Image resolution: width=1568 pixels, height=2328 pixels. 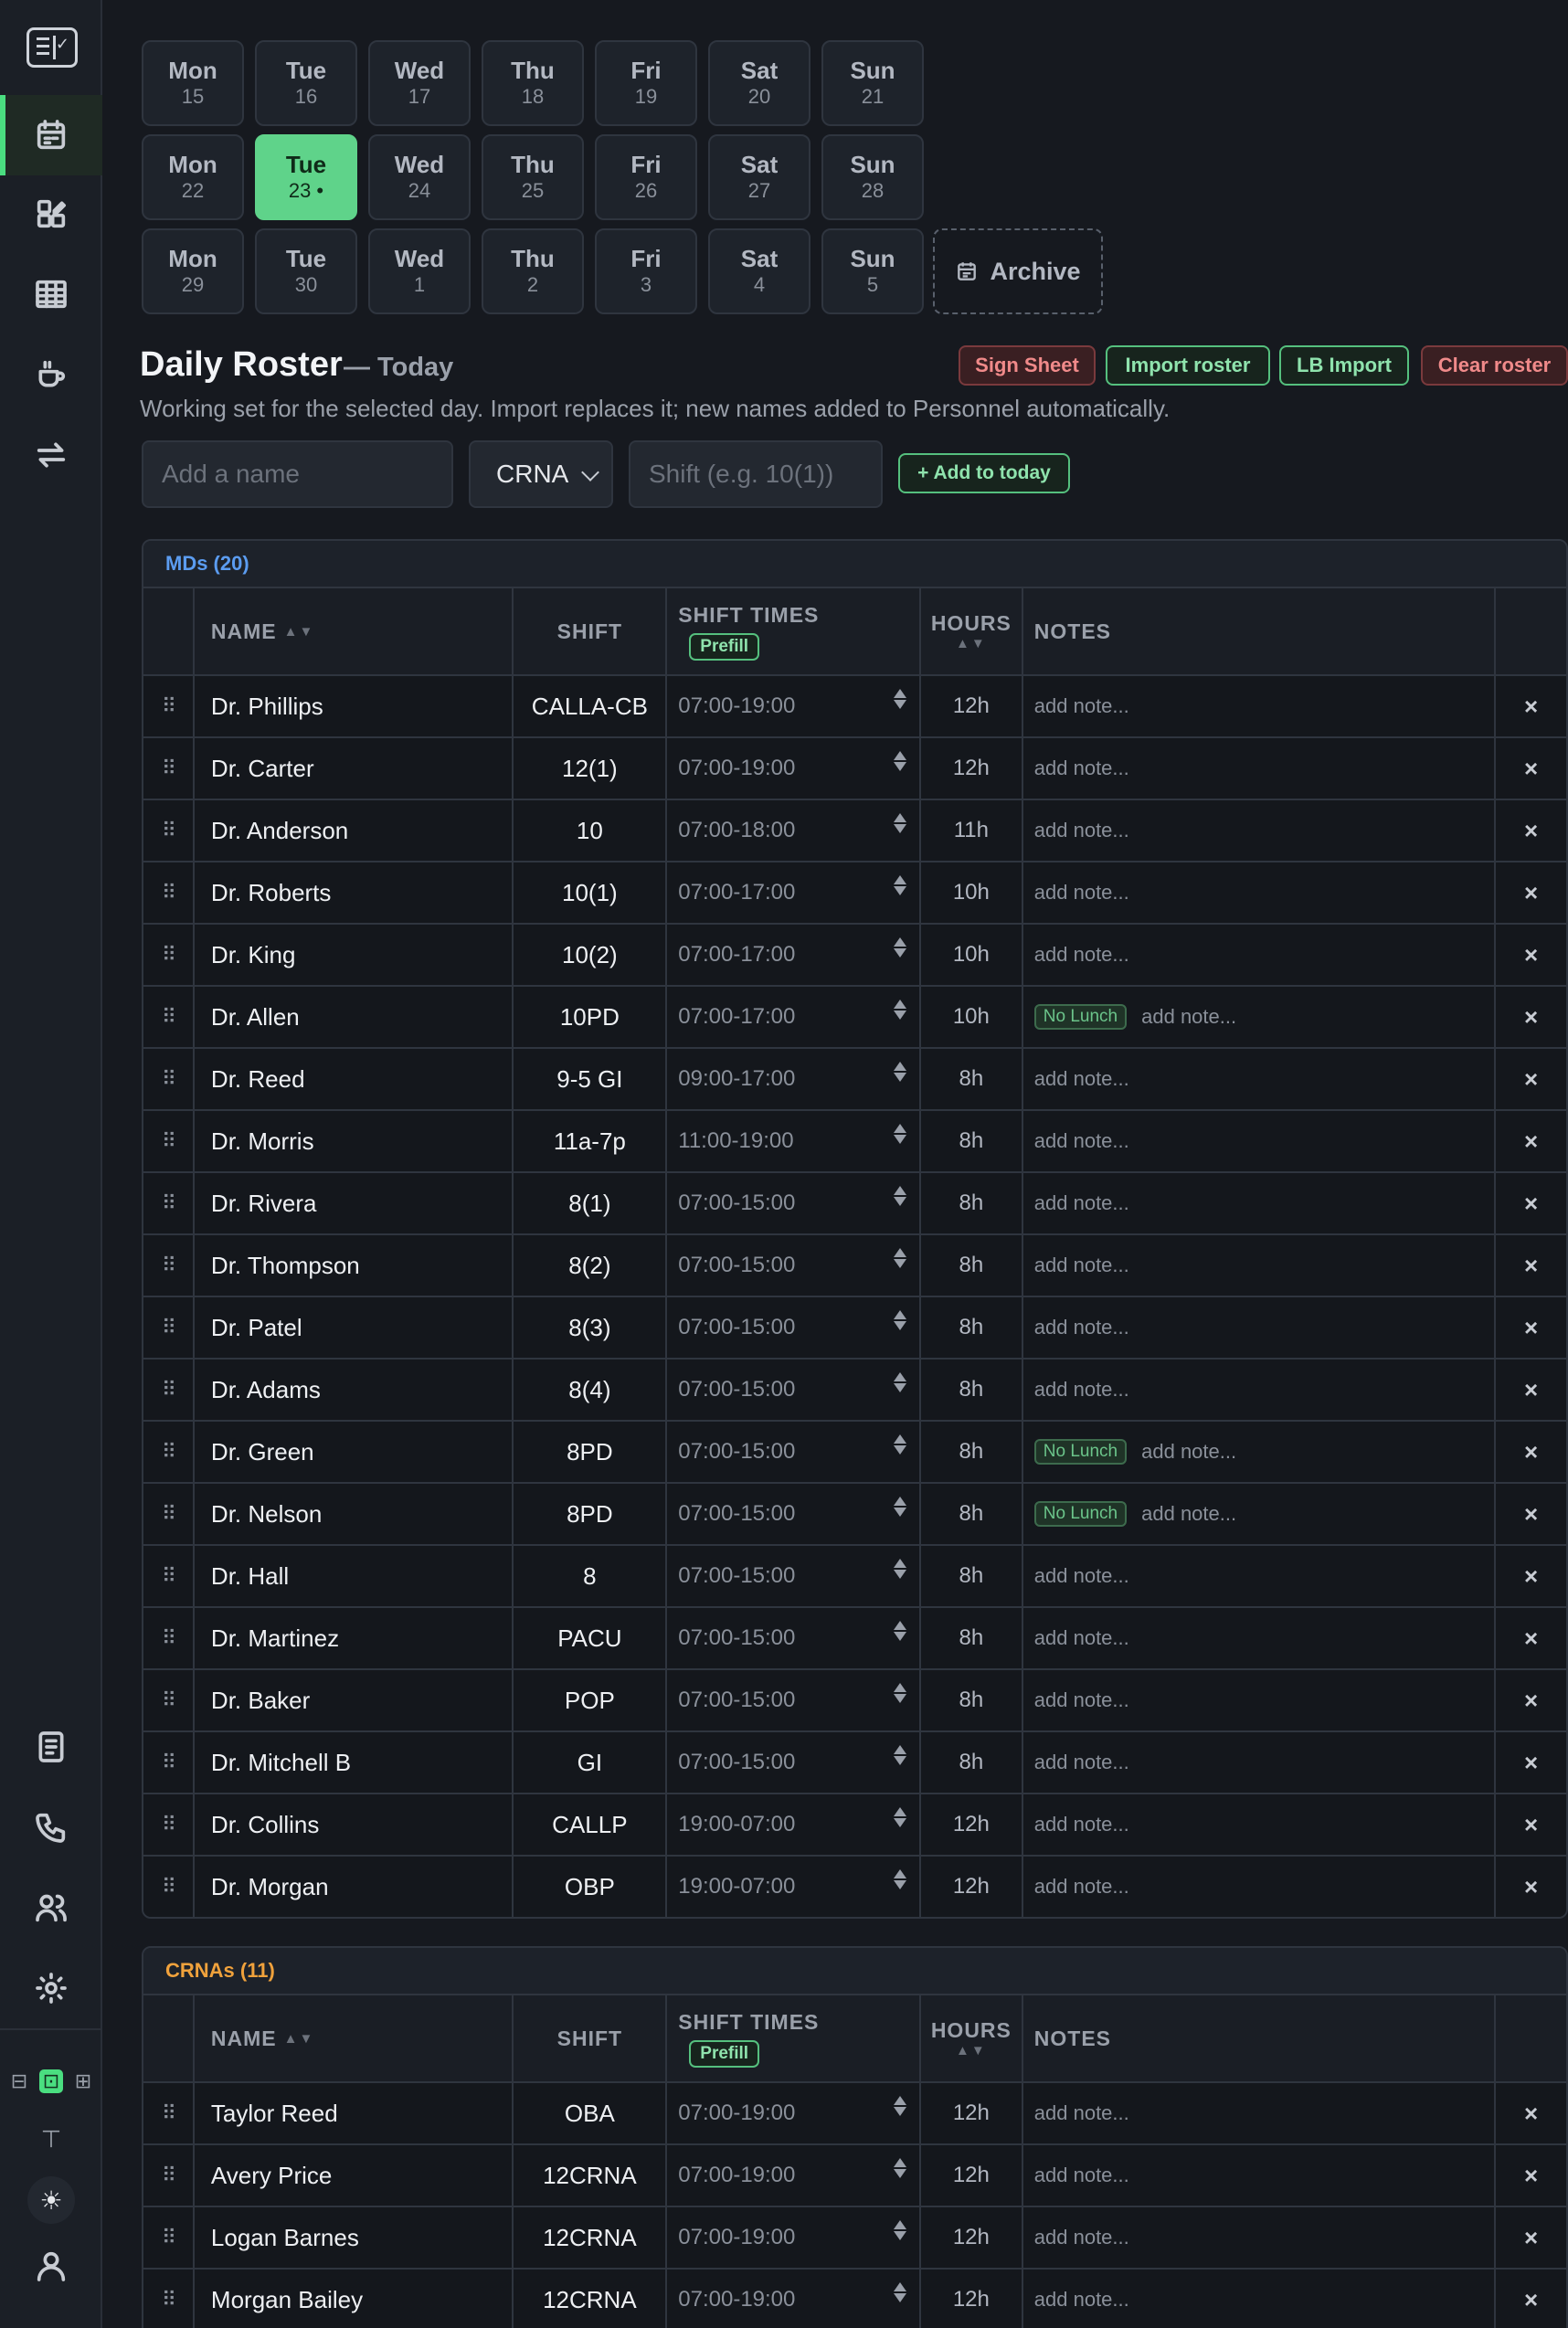 What do you see at coordinates (355, 1266) in the screenshot?
I see `name-cell: Dr. Thompson` at bounding box center [355, 1266].